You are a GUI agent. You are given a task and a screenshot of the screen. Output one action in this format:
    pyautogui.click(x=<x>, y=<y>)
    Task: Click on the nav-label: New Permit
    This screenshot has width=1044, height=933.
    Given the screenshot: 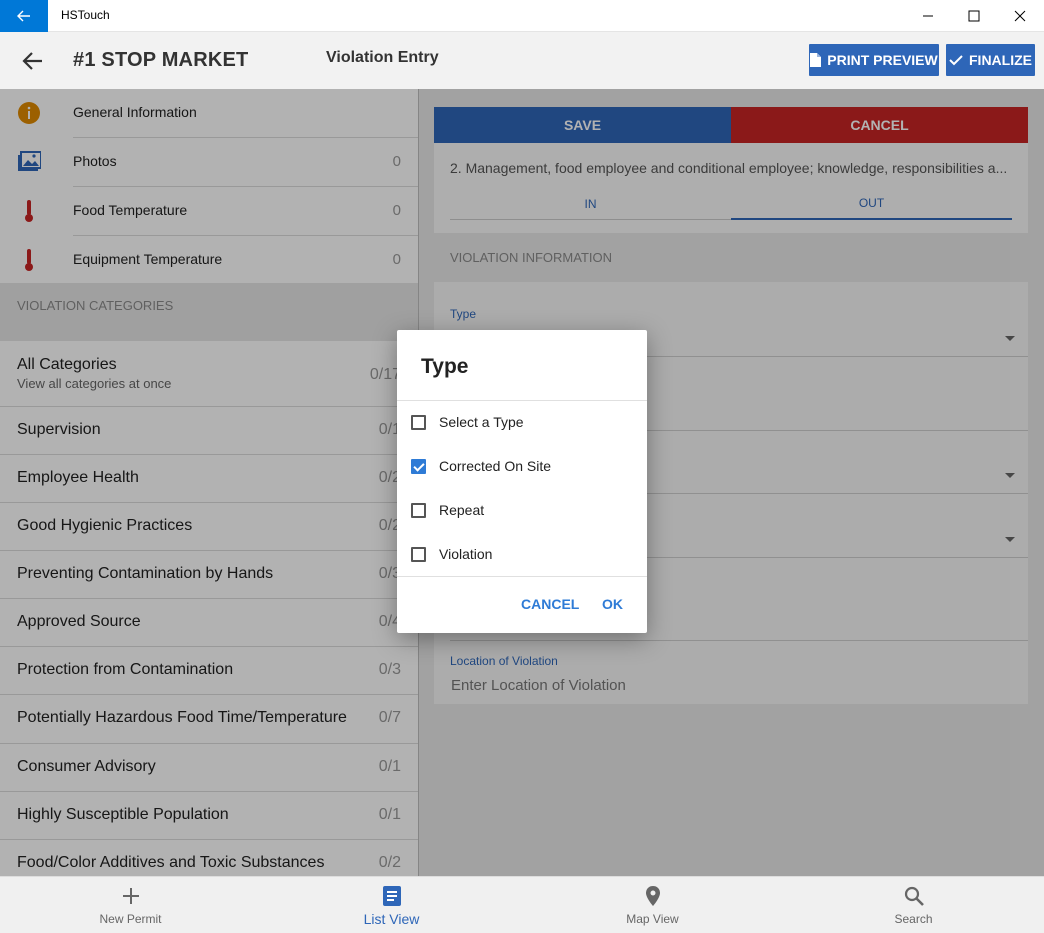 What is the action you would take?
    pyautogui.click(x=130, y=919)
    